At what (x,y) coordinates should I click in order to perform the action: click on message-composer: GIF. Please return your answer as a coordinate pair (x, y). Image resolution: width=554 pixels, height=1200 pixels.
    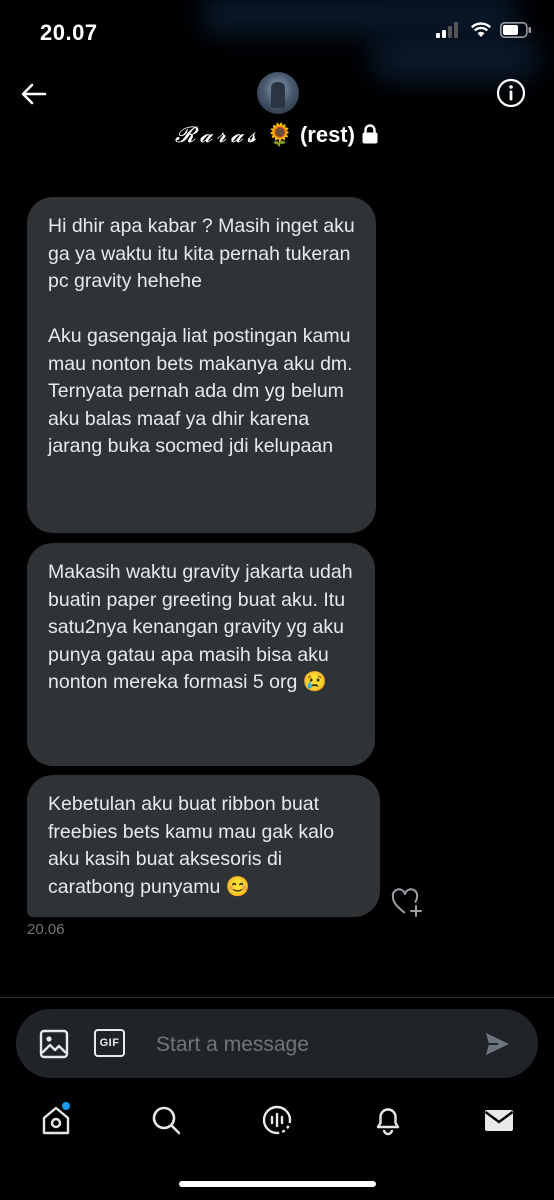
    Looking at the image, I should click on (277, 1043).